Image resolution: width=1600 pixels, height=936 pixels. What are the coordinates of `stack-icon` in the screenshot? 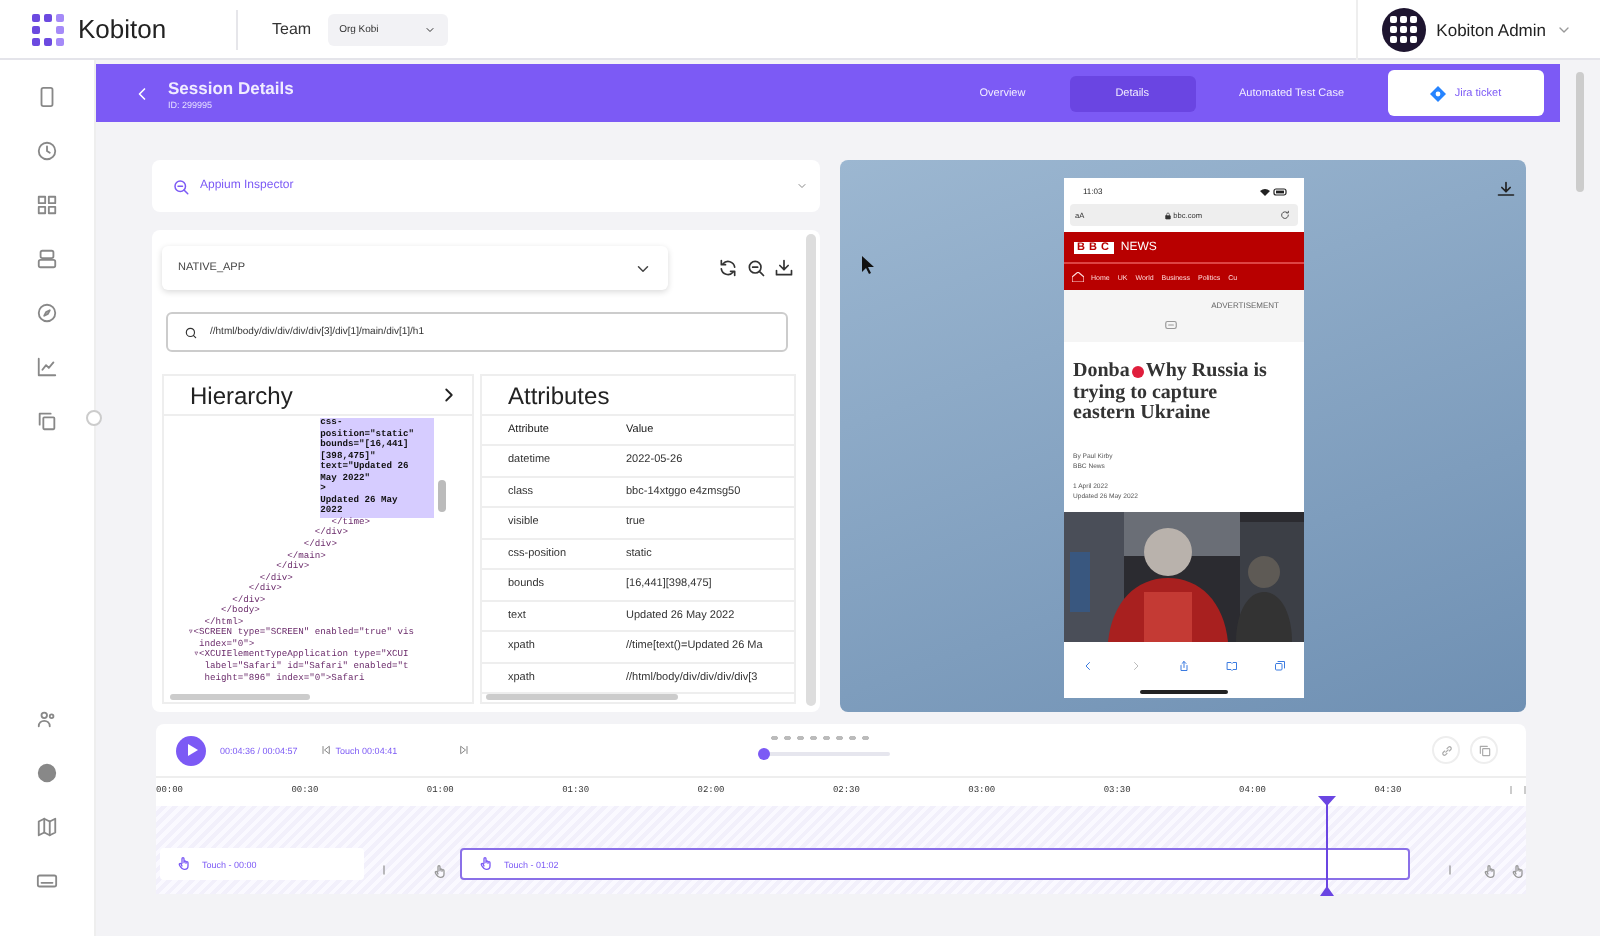 It's located at (47, 259).